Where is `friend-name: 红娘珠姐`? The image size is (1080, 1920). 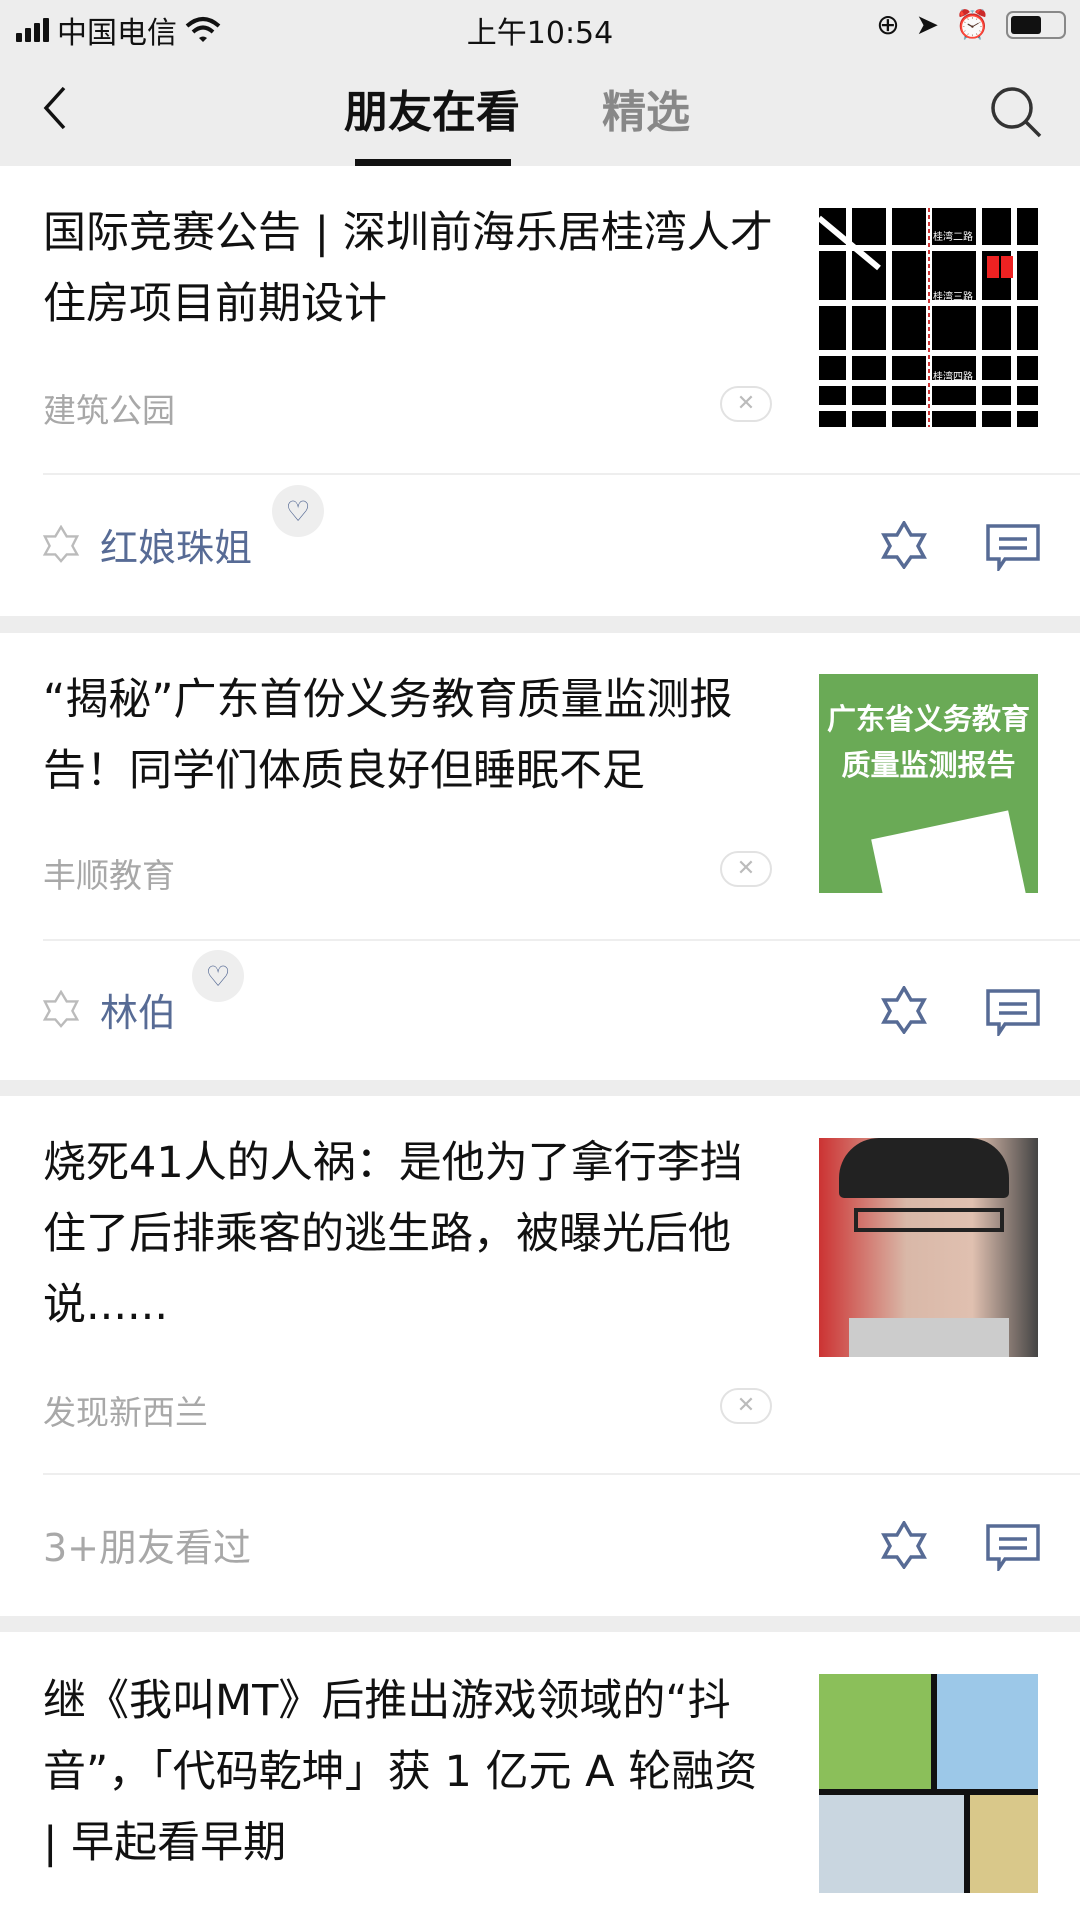
friend-name: 红娘珠姐 is located at coordinates (176, 544).